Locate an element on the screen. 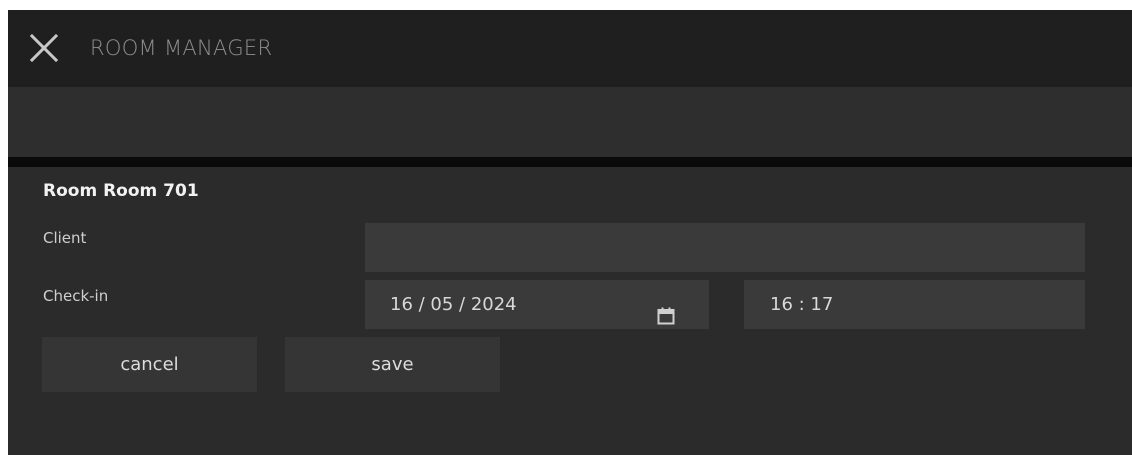 The height and width of the screenshot is (455, 1132). checkin-date-value: 16 / 05 / 2024 is located at coordinates (453, 304).